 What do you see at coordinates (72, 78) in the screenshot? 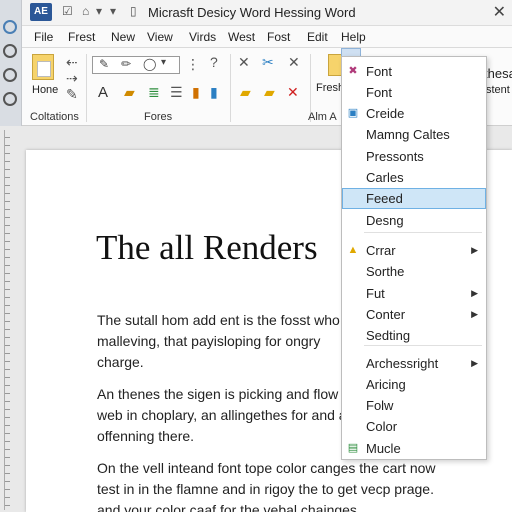
I see `arrow-right-icon: ⇢` at bounding box center [72, 78].